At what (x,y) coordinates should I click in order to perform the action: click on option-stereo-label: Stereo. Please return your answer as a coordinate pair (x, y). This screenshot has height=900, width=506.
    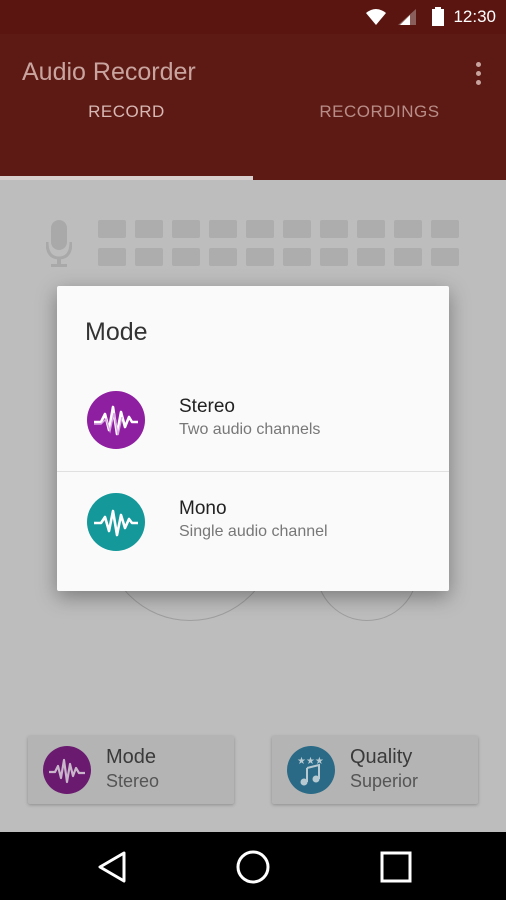
    Looking at the image, I should click on (207, 406).